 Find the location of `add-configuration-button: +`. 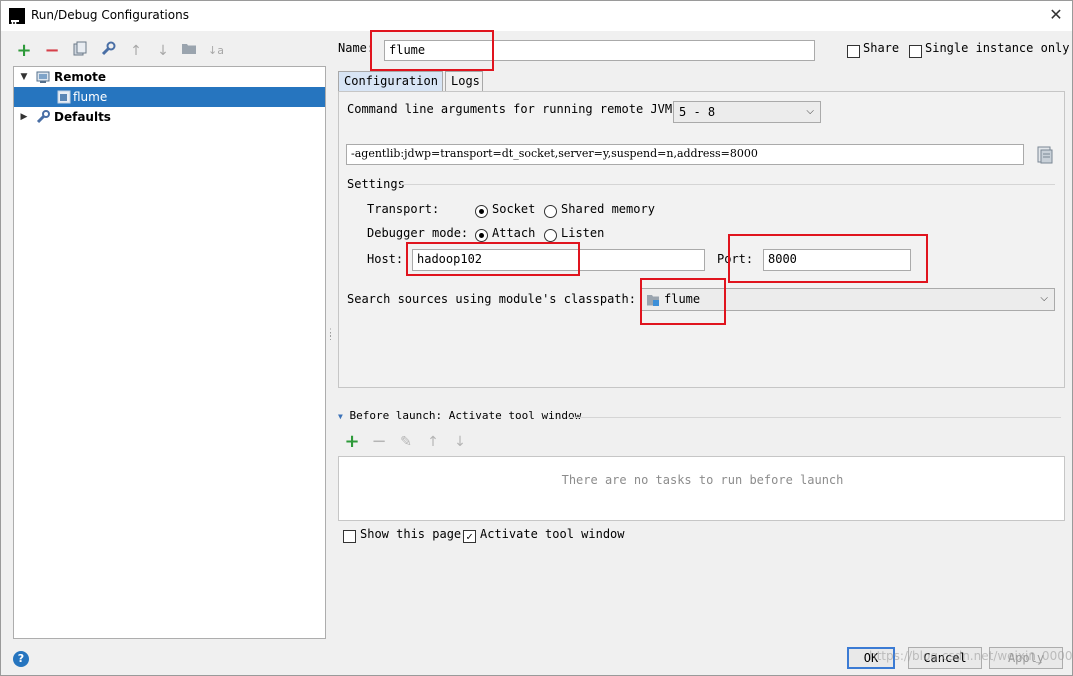

add-configuration-button: + is located at coordinates (24, 51).